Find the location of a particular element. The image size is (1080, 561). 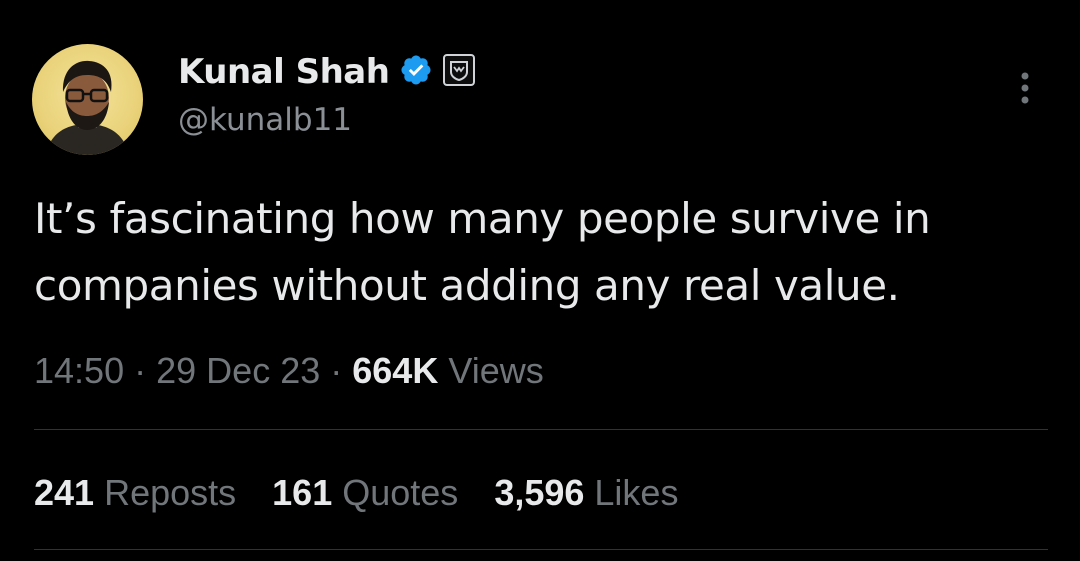

likes-stat: 3,596 Likes is located at coordinates (586, 493).